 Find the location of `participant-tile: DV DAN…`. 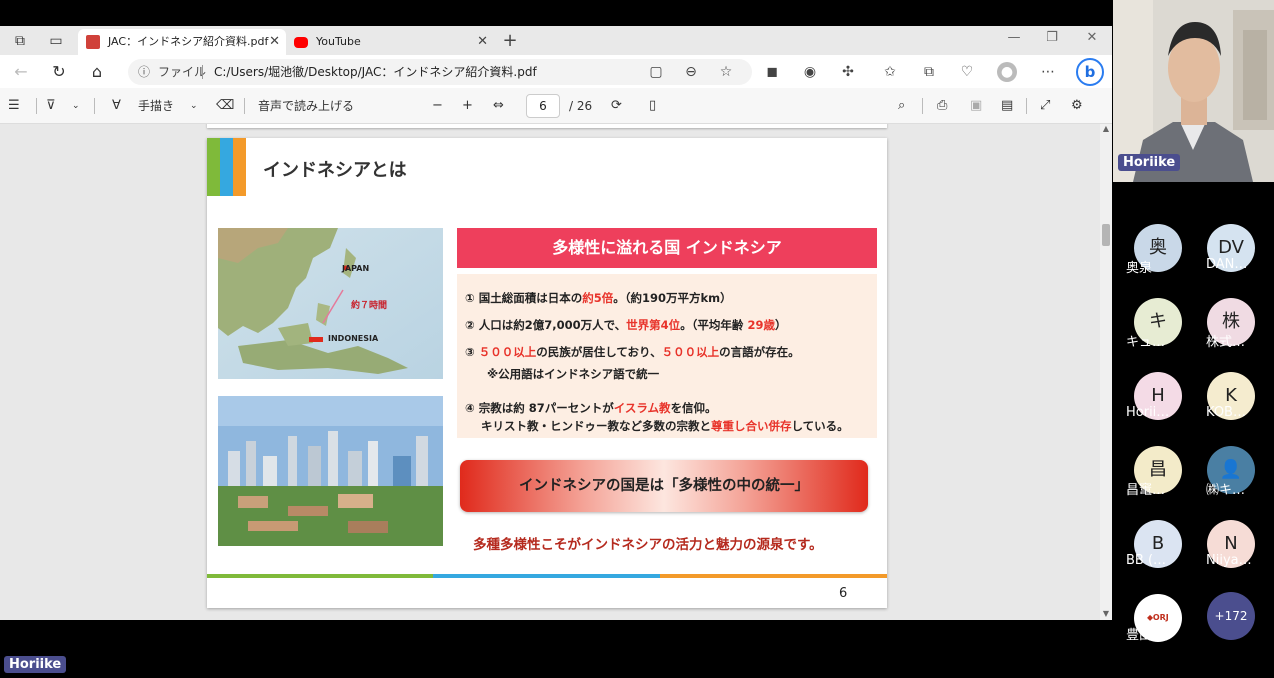

participant-tile: DV DAN… is located at coordinates (1229, 255).